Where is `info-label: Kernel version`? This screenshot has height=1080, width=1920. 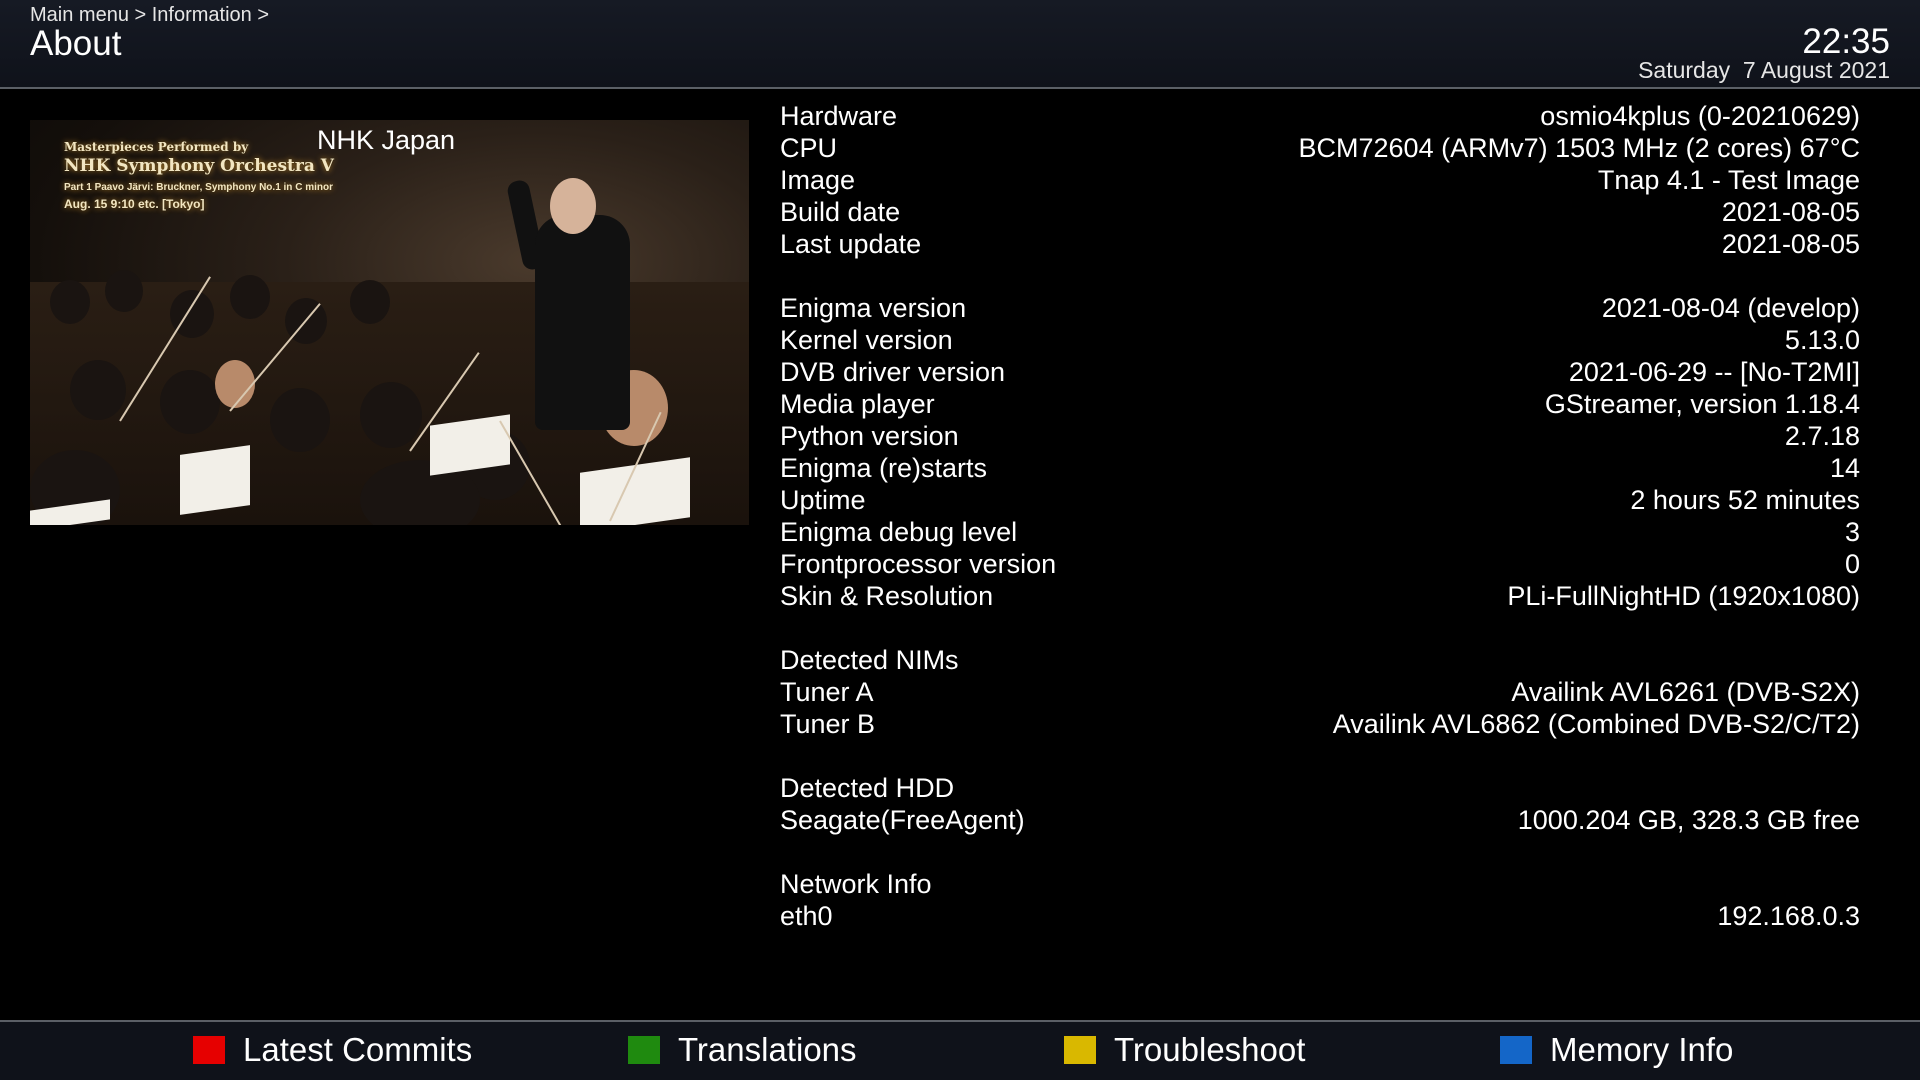
info-label: Kernel version is located at coordinates (866, 340).